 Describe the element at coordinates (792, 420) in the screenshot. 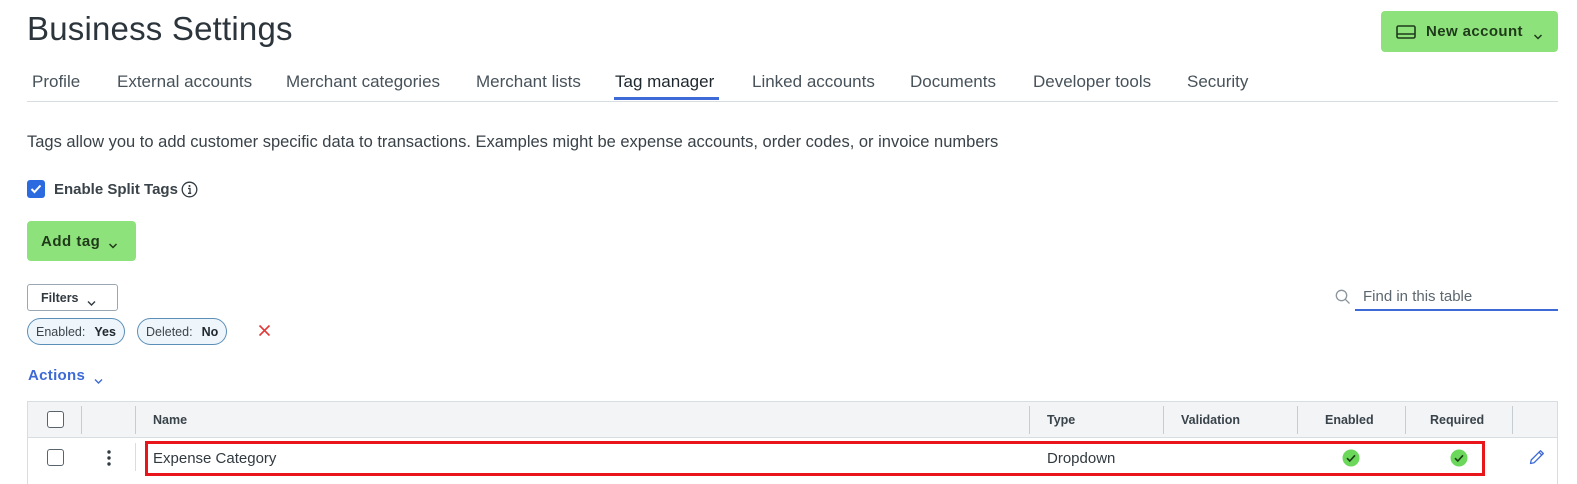

I see `table-header: Name Type Validation Enabled Required` at that location.